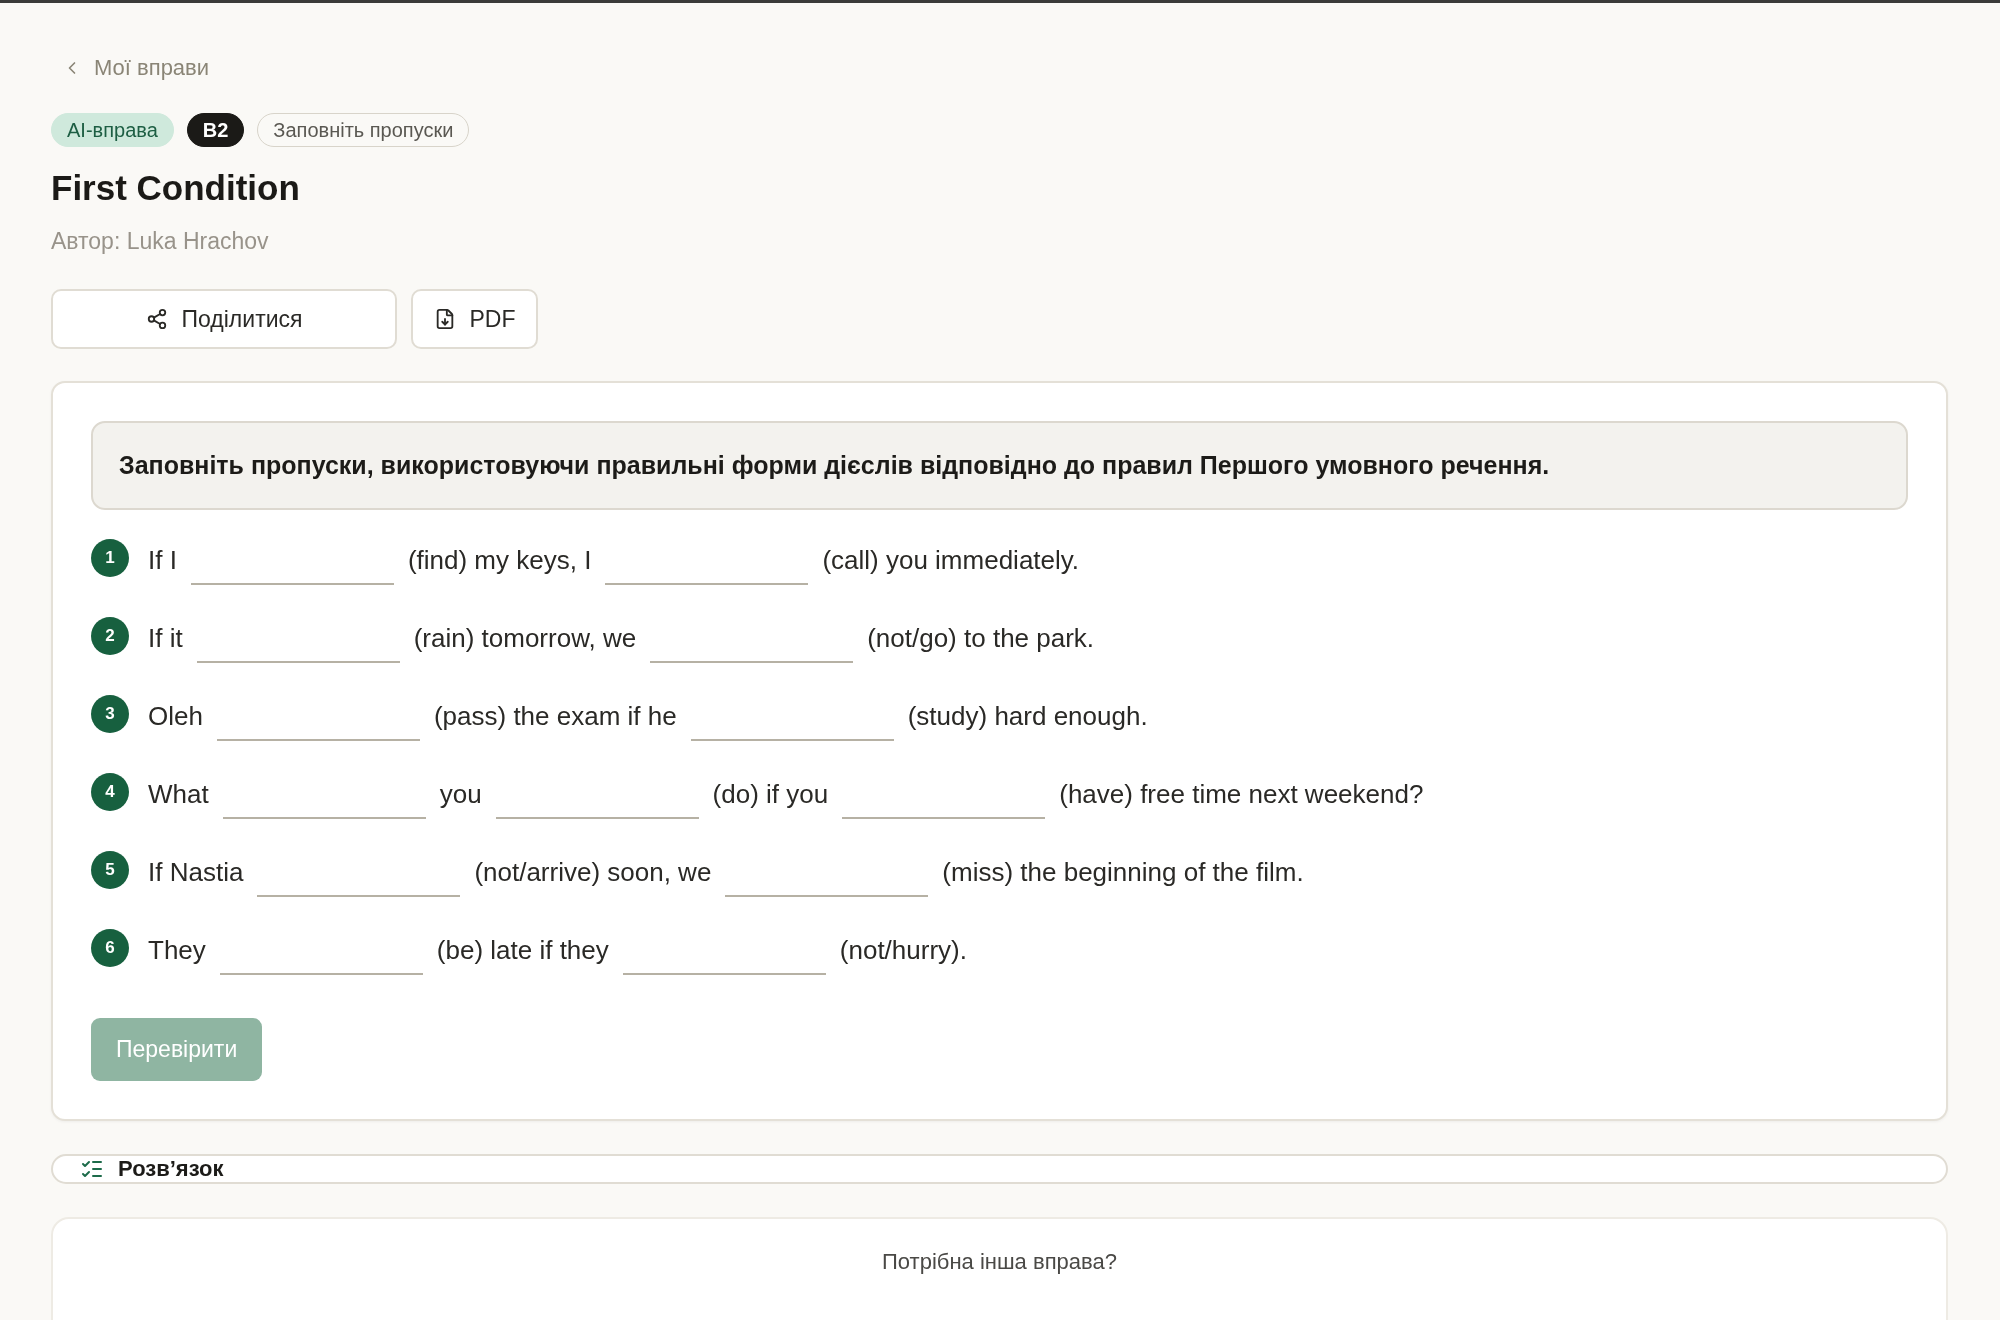  I want to click on sentence-text: you, so click(460, 794).